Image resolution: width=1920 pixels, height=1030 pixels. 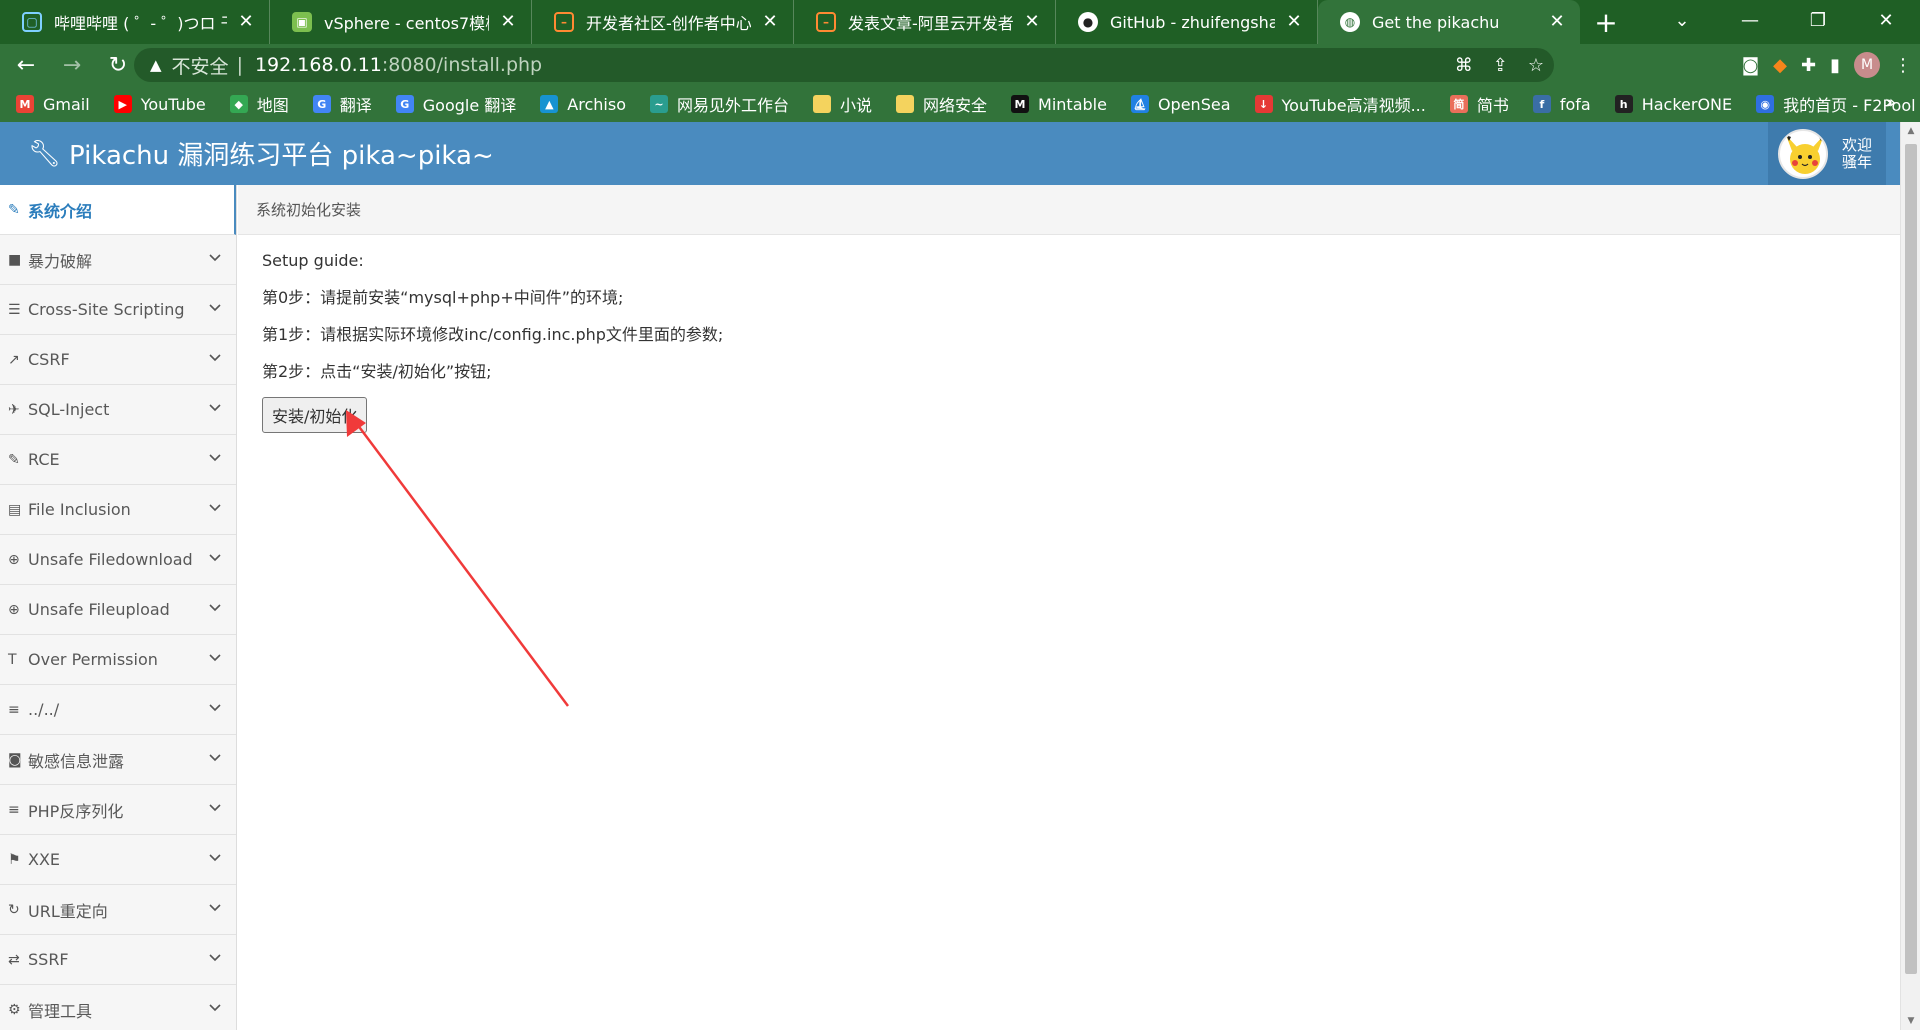 What do you see at coordinates (1910, 131) in the screenshot?
I see `scroll-up-icon: ▲` at bounding box center [1910, 131].